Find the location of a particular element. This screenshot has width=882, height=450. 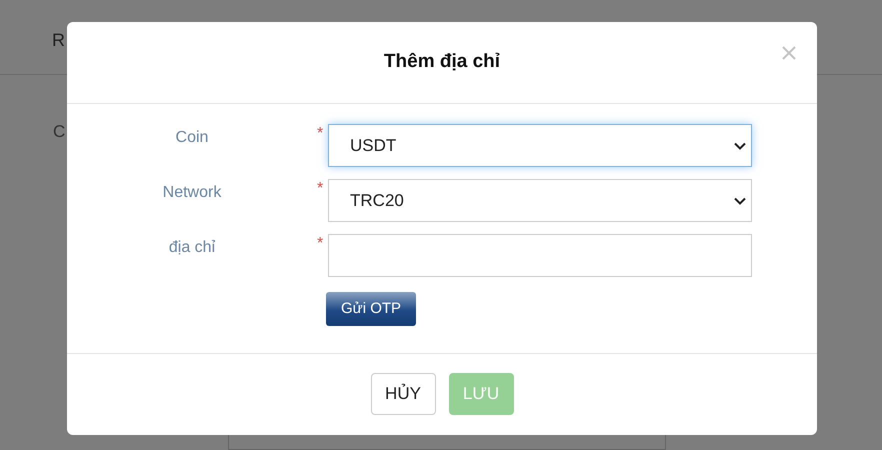

field-label: địa chỉ is located at coordinates (192, 248).